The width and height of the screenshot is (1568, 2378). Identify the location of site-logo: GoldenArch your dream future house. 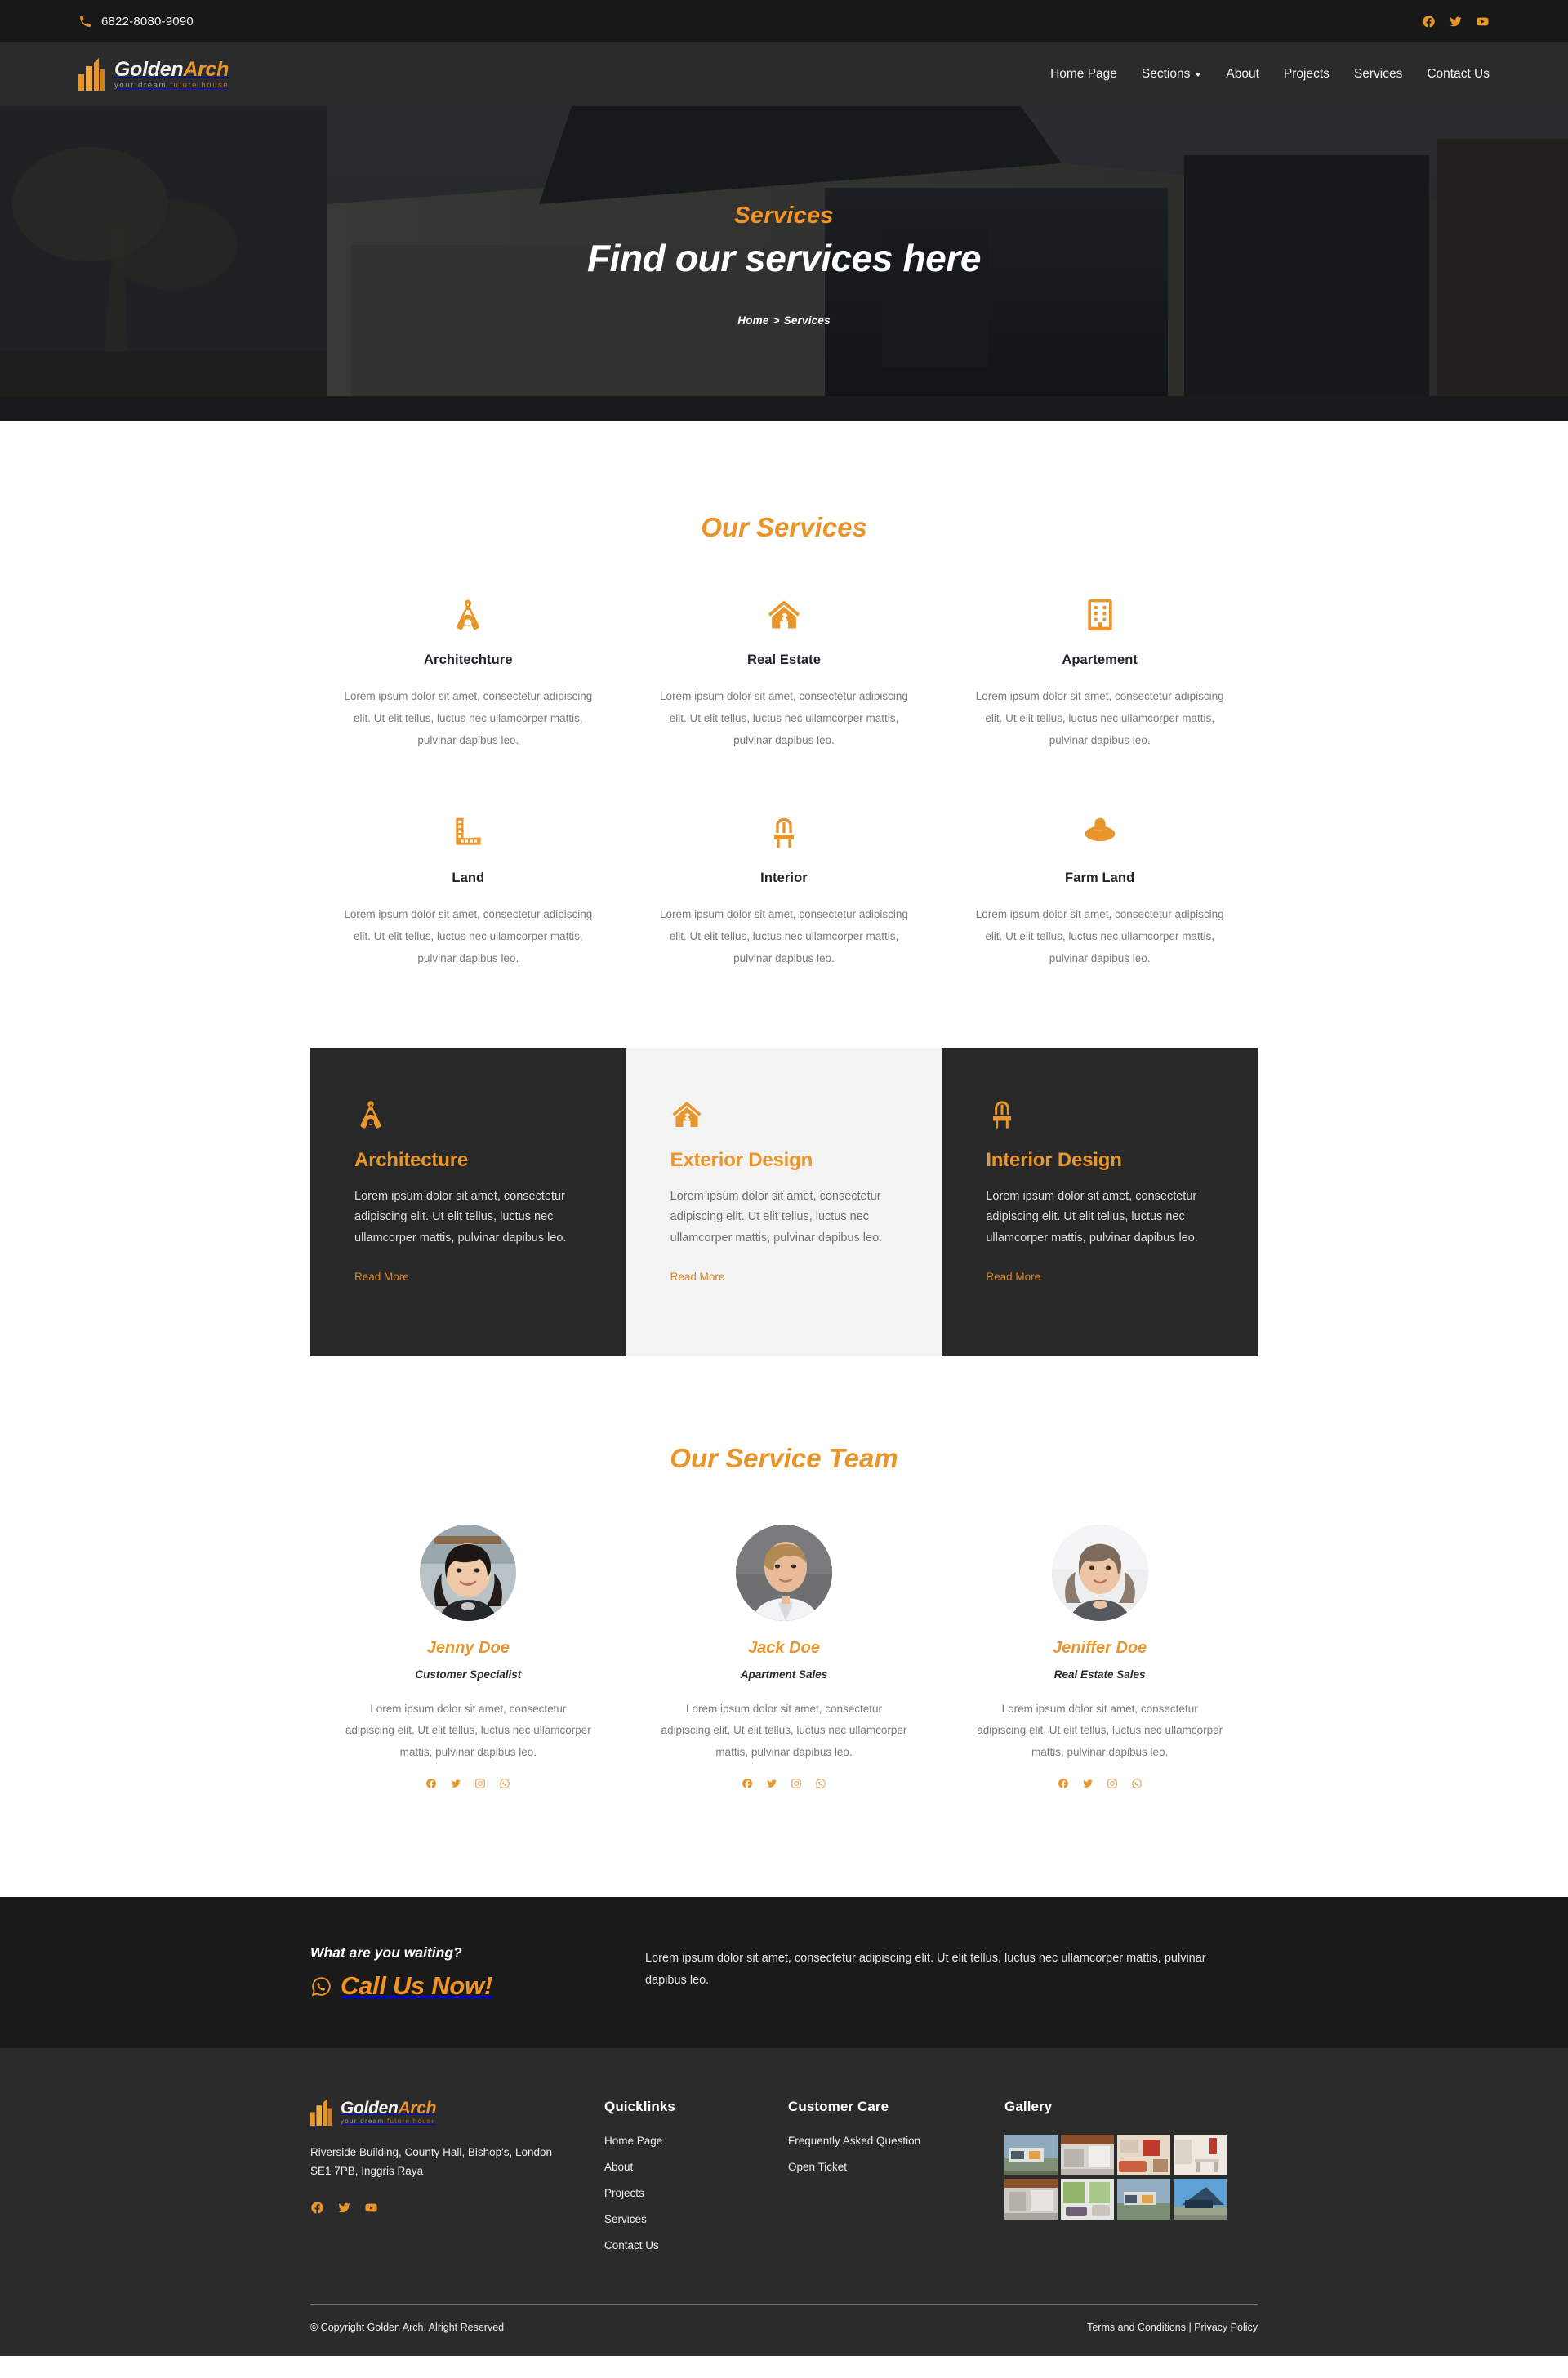
(153, 74).